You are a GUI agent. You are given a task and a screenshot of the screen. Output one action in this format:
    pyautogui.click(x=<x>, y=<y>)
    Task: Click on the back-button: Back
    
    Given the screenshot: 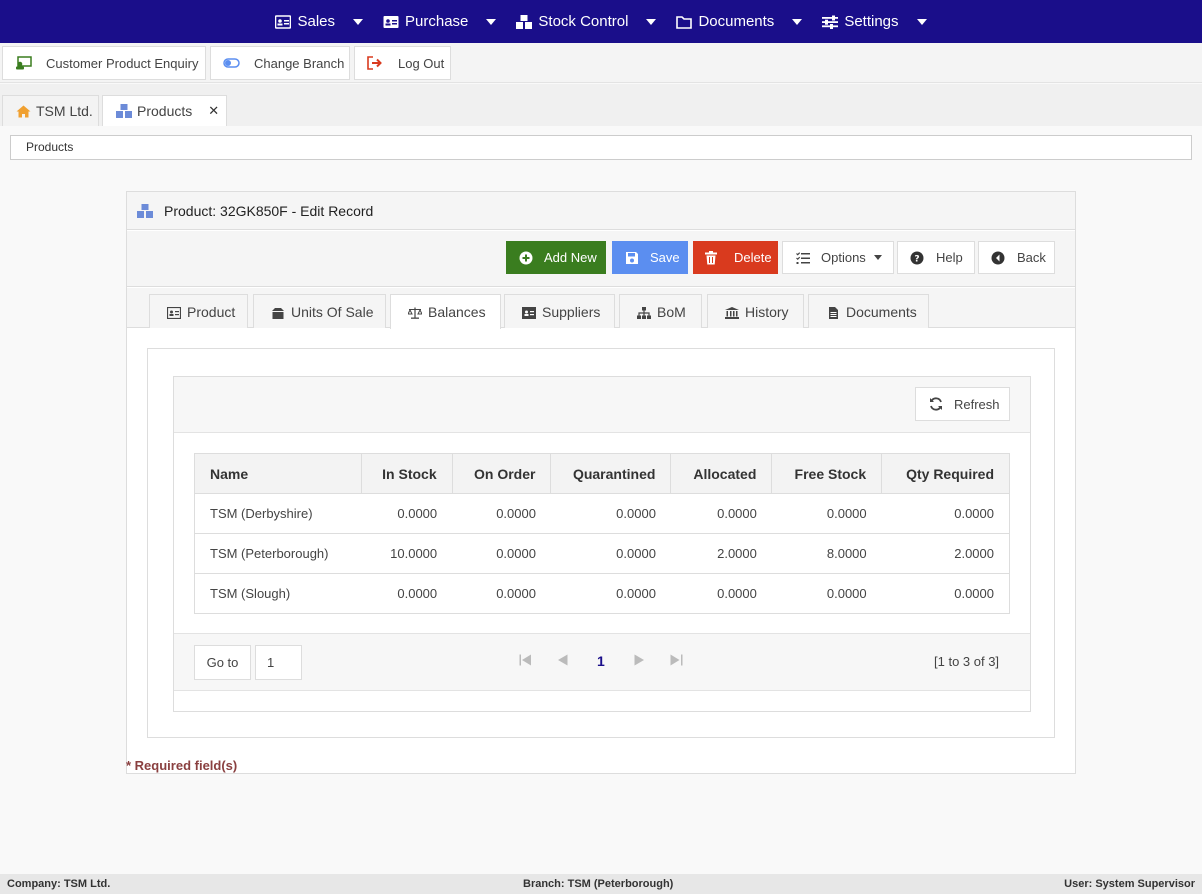 What is the action you would take?
    pyautogui.click(x=1016, y=257)
    